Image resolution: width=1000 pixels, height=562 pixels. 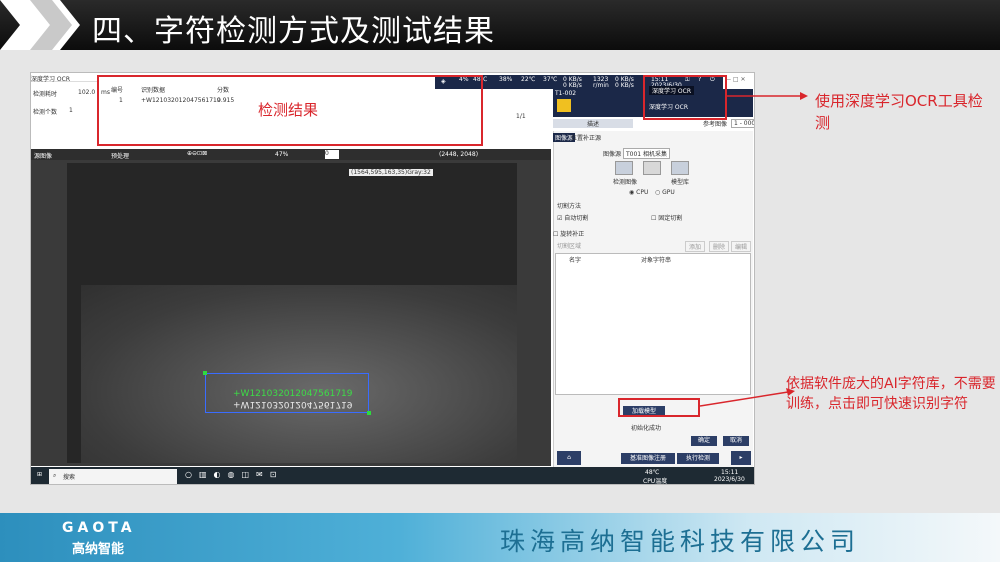 What do you see at coordinates (625, 182) in the screenshot?
I see `icon-label-capture: 检测图像` at bounding box center [625, 182].